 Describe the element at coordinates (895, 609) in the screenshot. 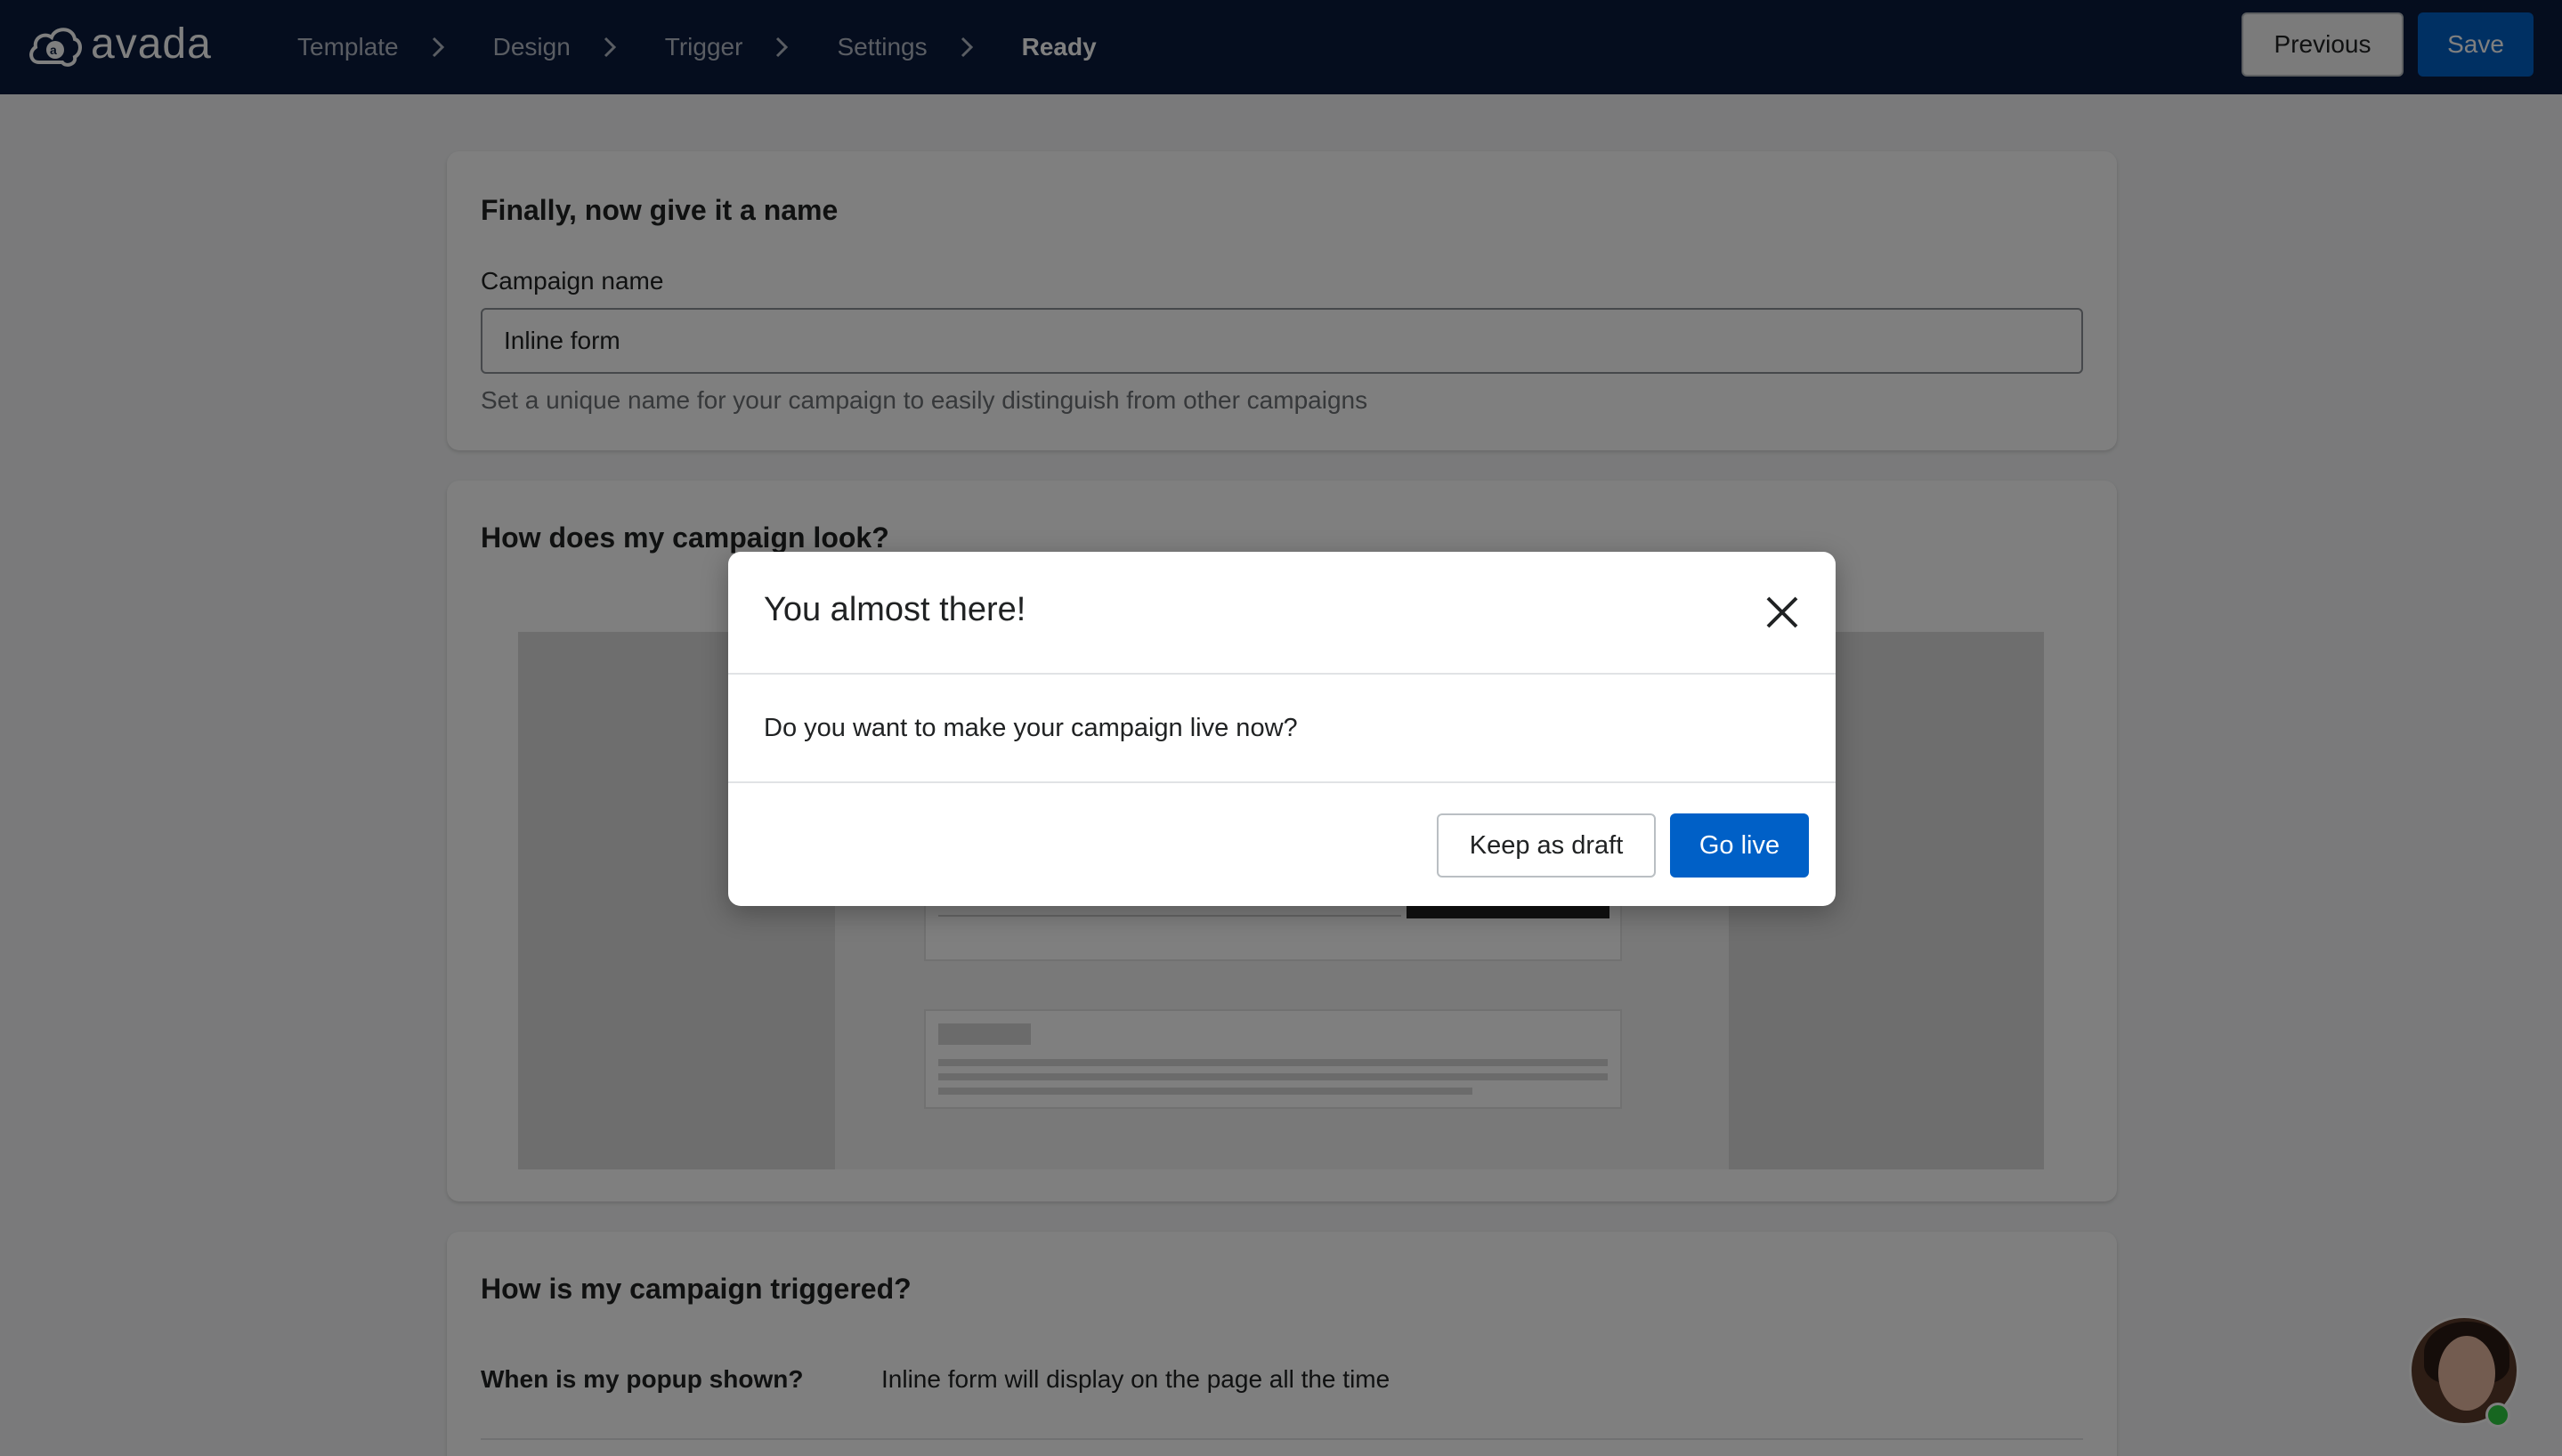

I see `dialog-title: You almost there!` at that location.